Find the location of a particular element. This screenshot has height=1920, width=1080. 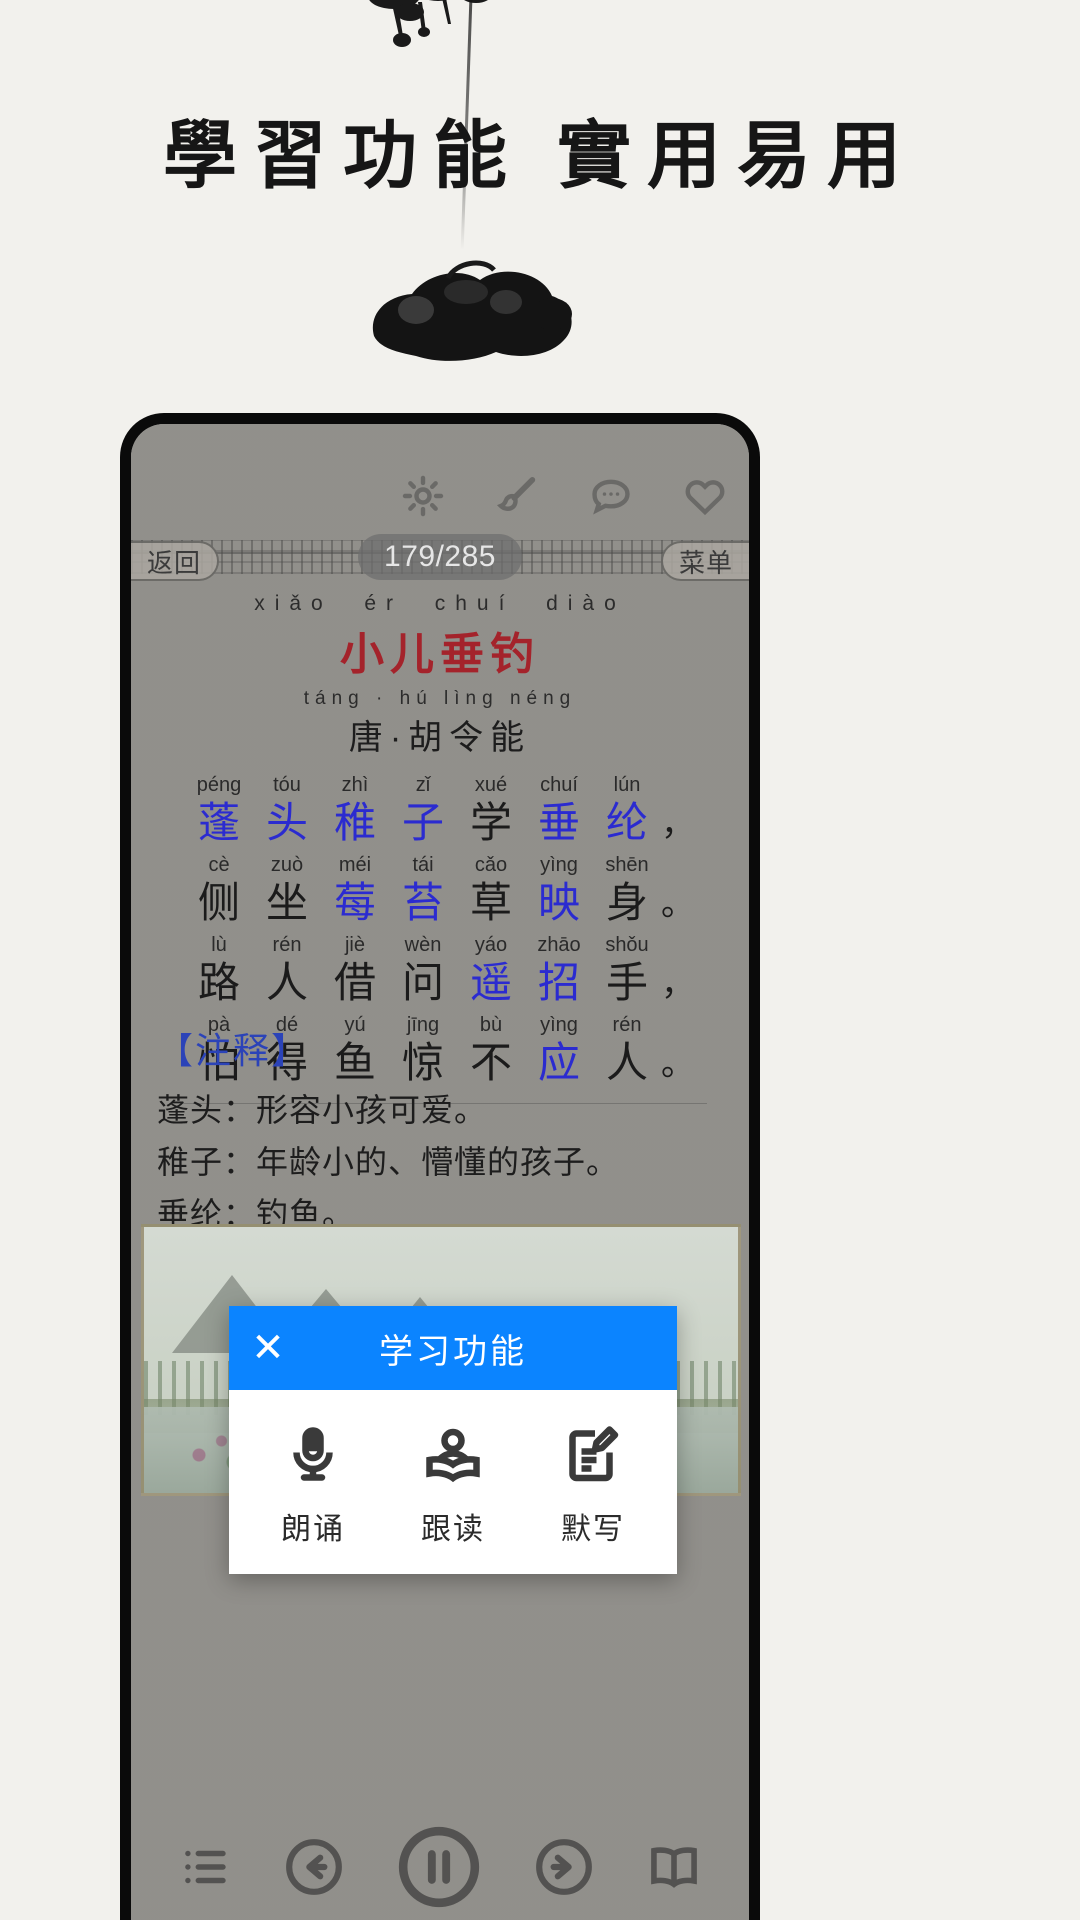

function-dictation: 默写 is located at coordinates (593, 1482).